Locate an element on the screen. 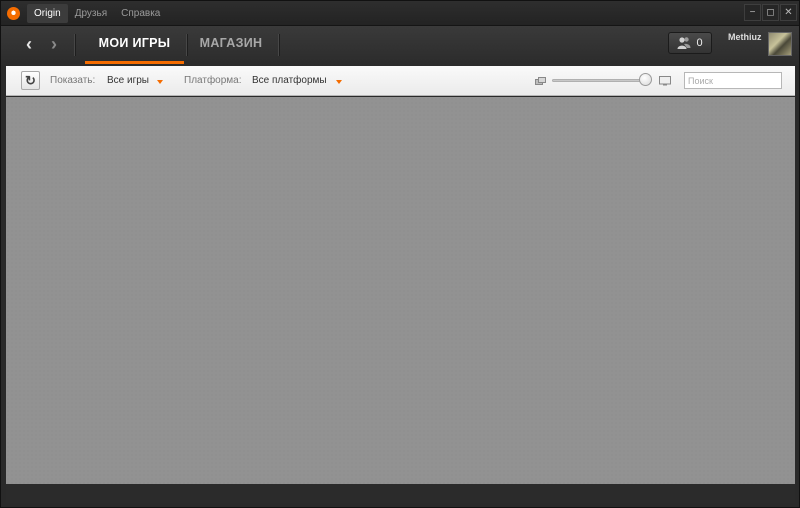 This screenshot has height=508, width=800. close-button: ✕ is located at coordinates (788, 12).